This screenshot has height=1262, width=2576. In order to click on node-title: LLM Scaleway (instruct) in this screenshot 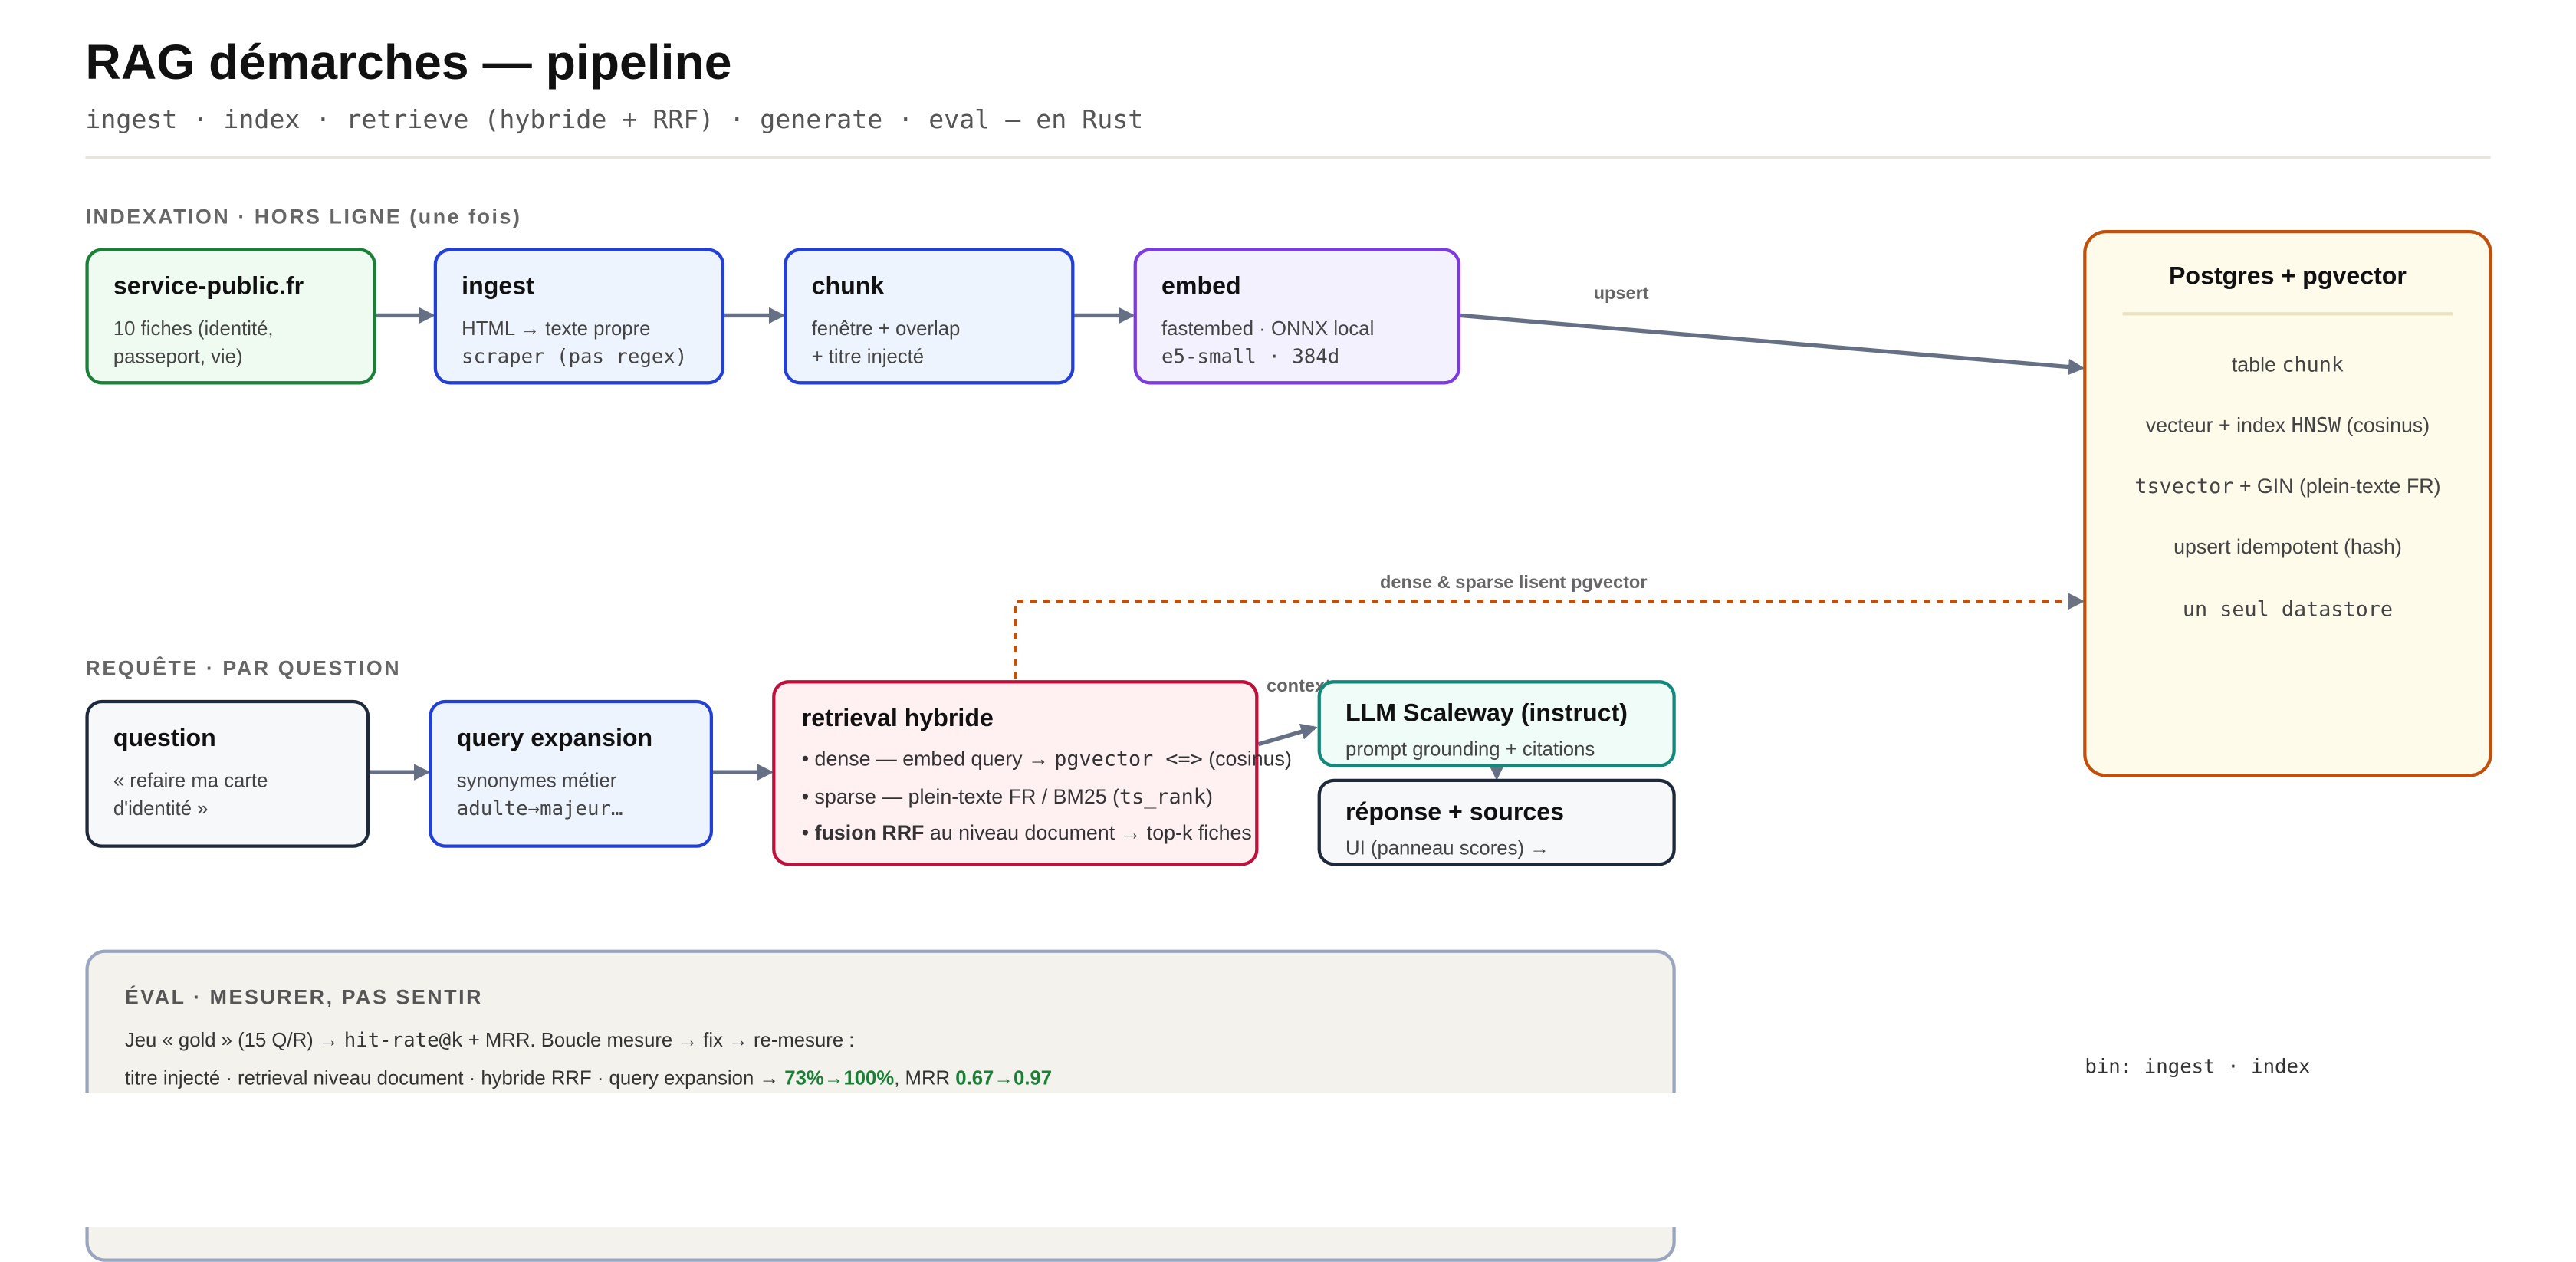, I will do `click(1487, 713)`.